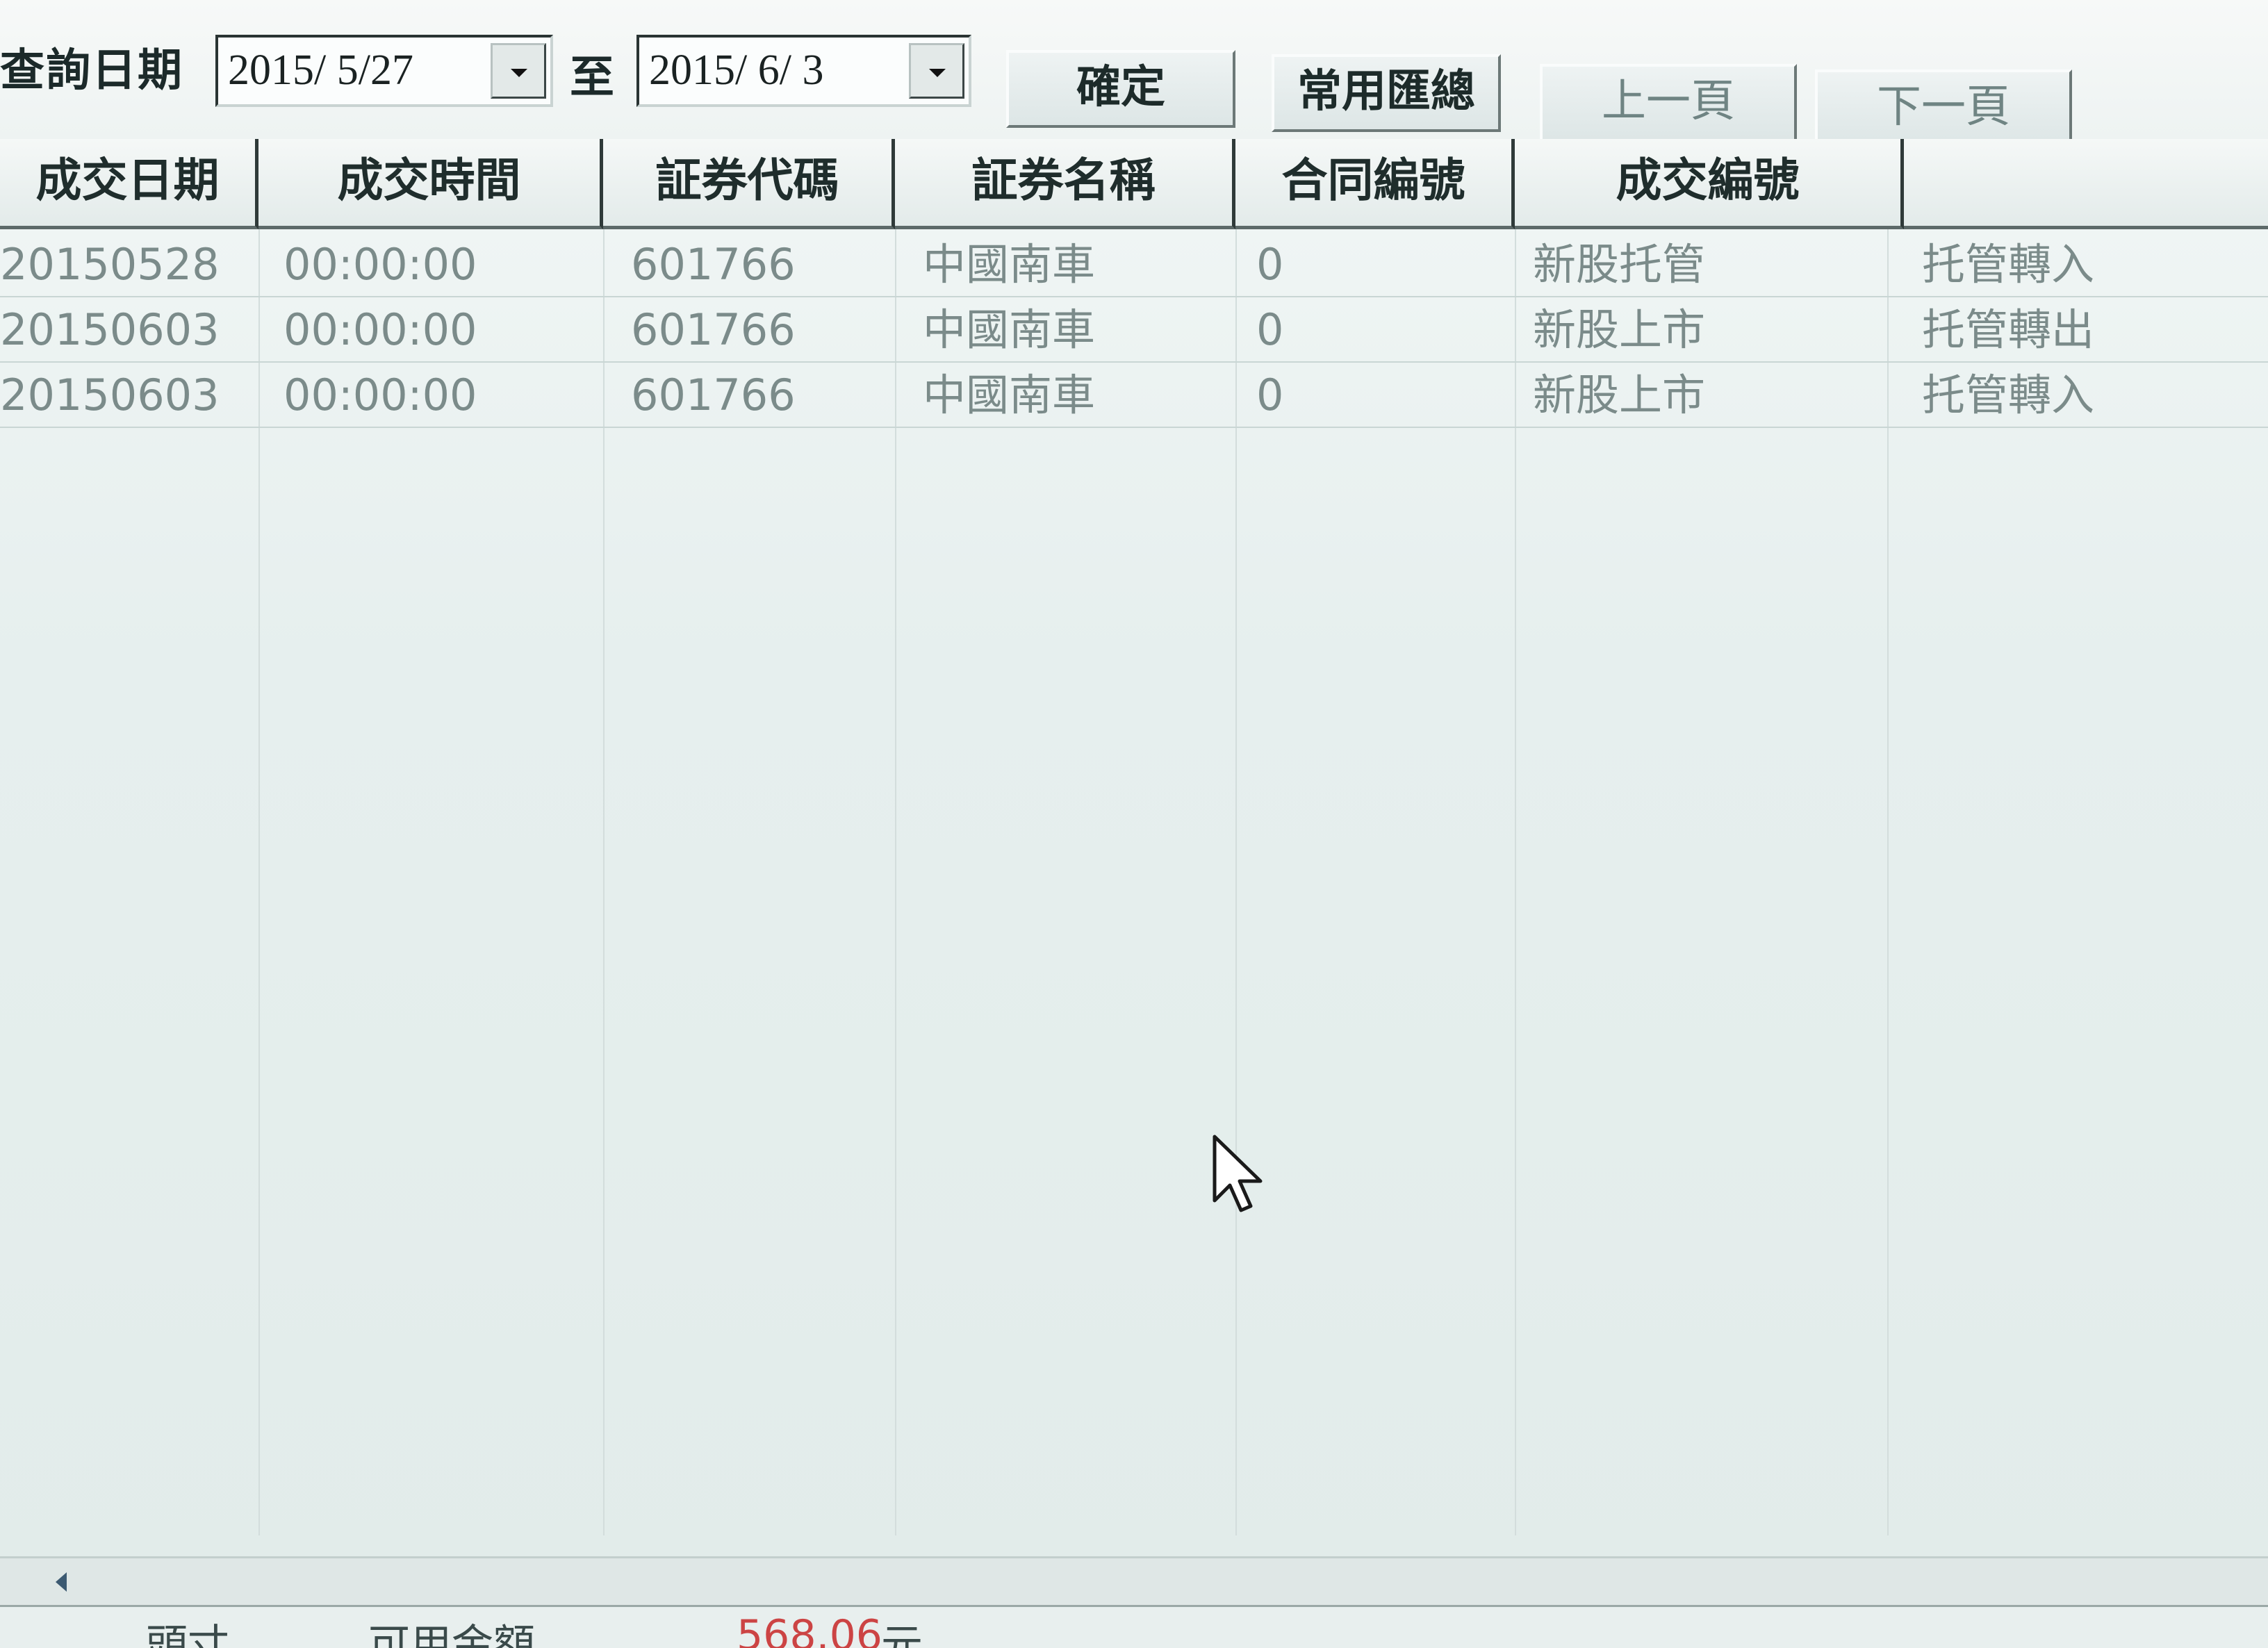  I want to click on status-available-label: 可用金額, so click(451, 1634).